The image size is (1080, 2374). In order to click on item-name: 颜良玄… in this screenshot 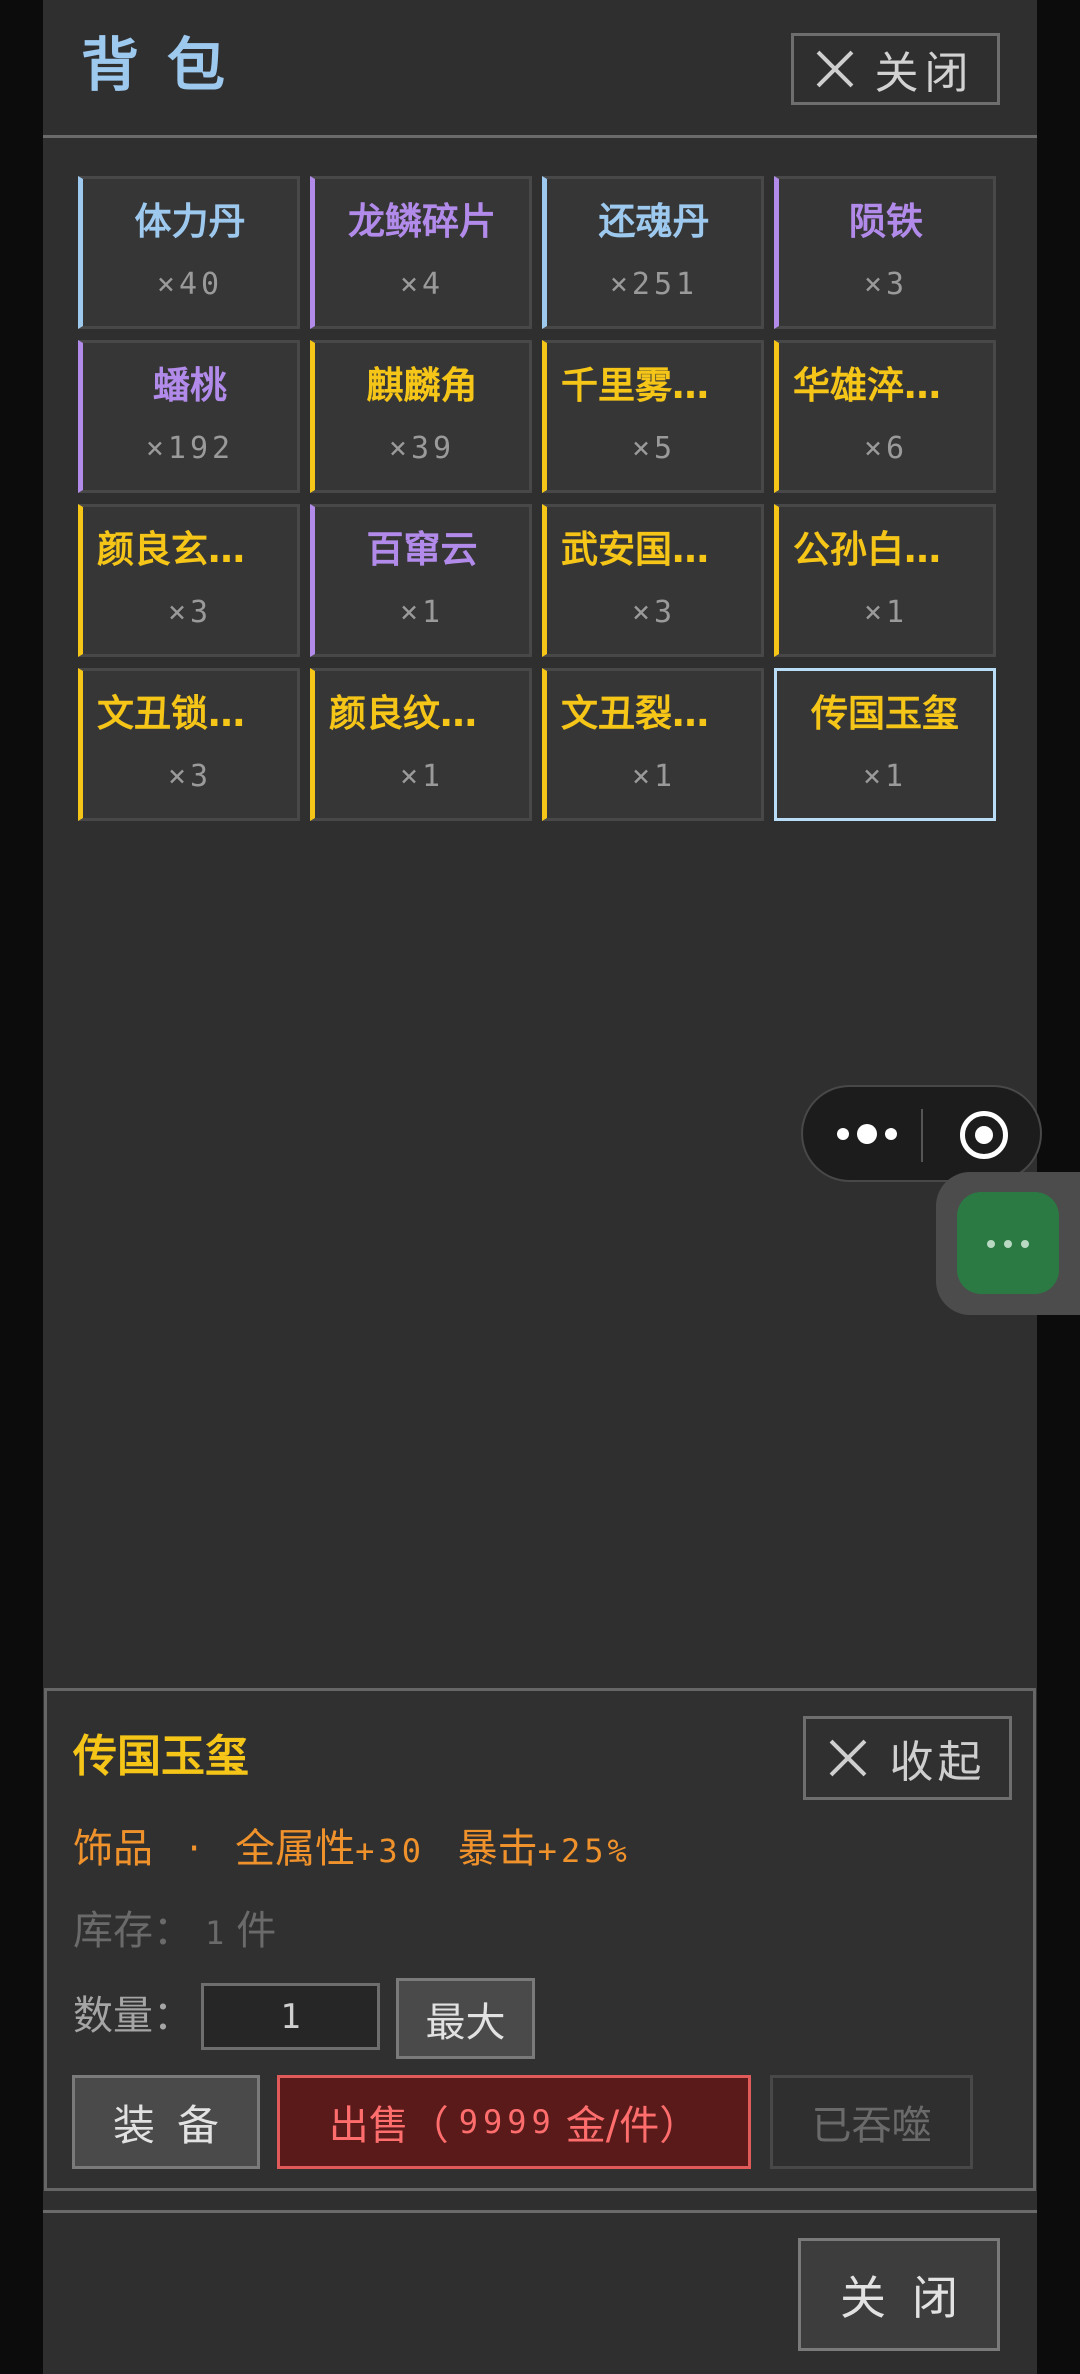, I will do `click(171, 549)`.